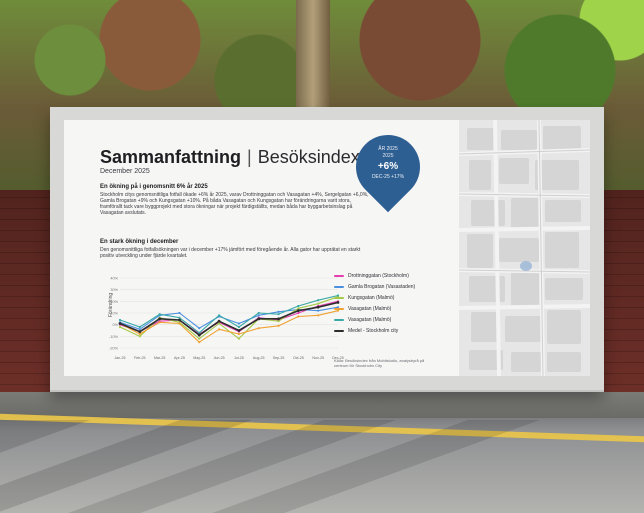  I want to click on badge-line1: ÅR 2025, so click(388, 149).